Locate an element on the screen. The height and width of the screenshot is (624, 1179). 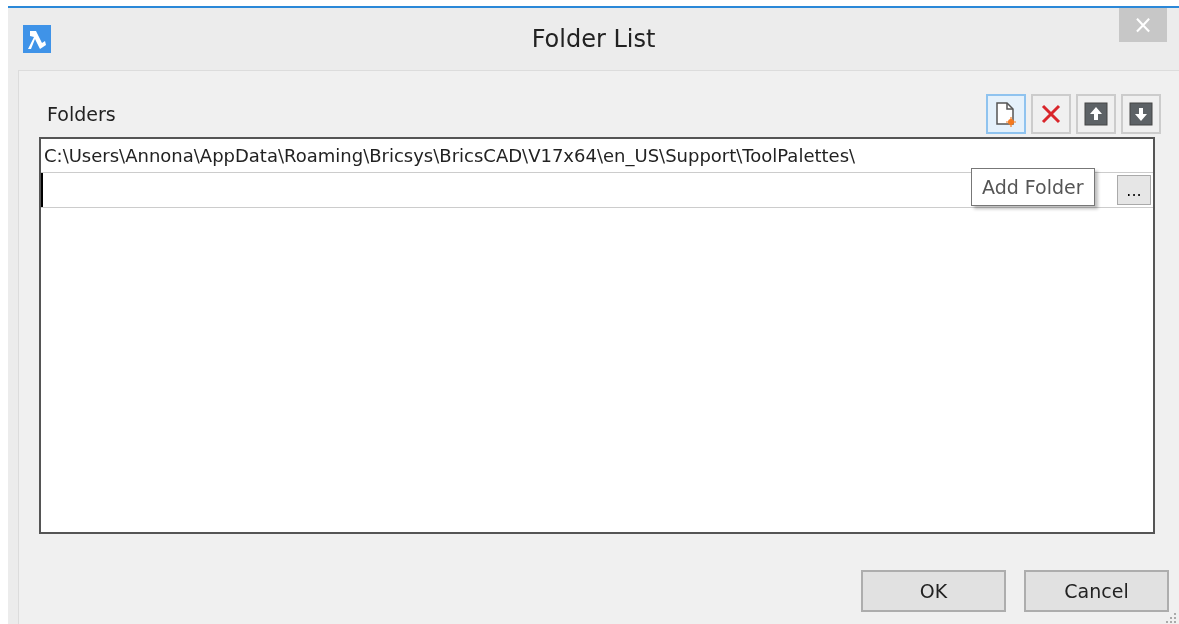
move-down-button is located at coordinates (1141, 114).